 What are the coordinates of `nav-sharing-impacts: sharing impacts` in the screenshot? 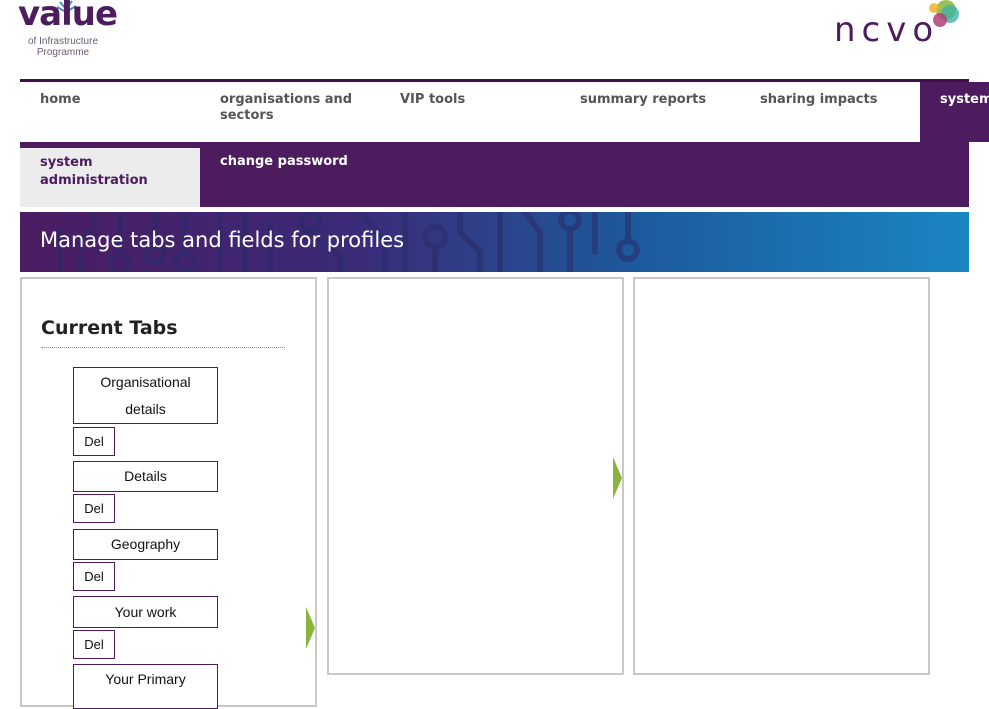 It's located at (818, 100).